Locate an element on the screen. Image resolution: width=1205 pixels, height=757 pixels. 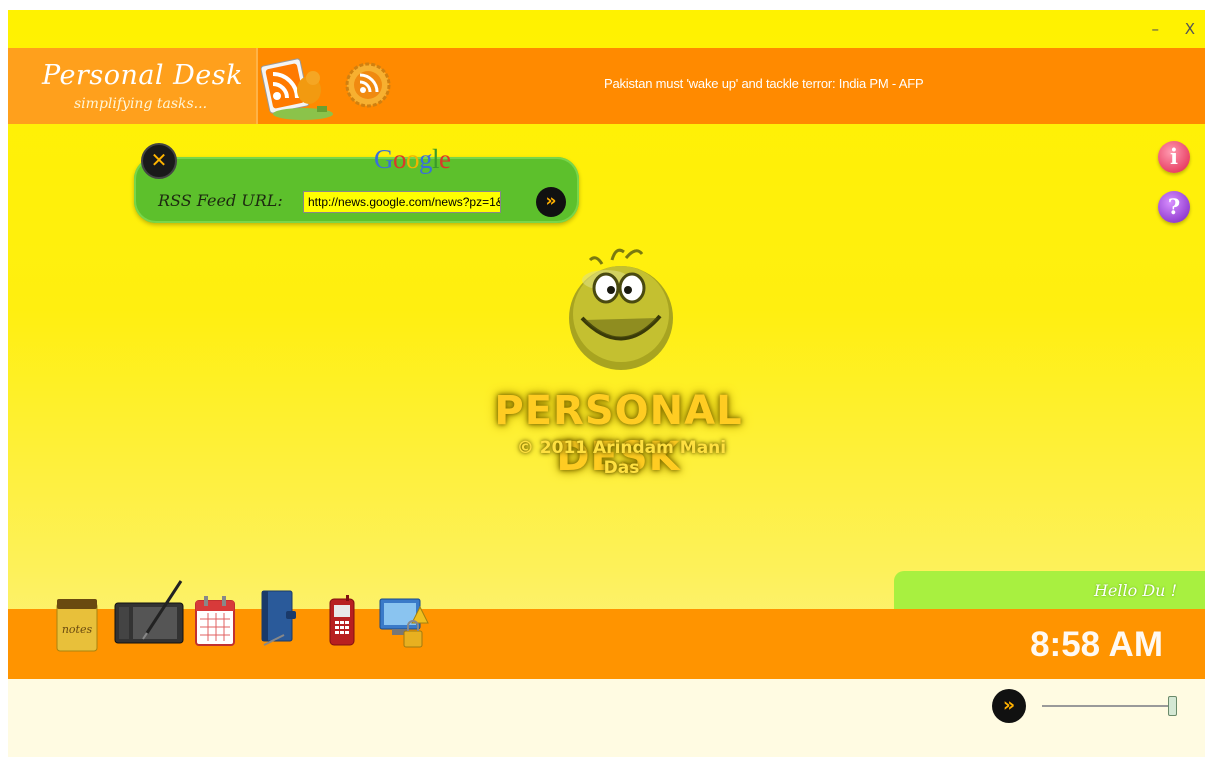
fast-forward-button: » is located at coordinates (1009, 706).